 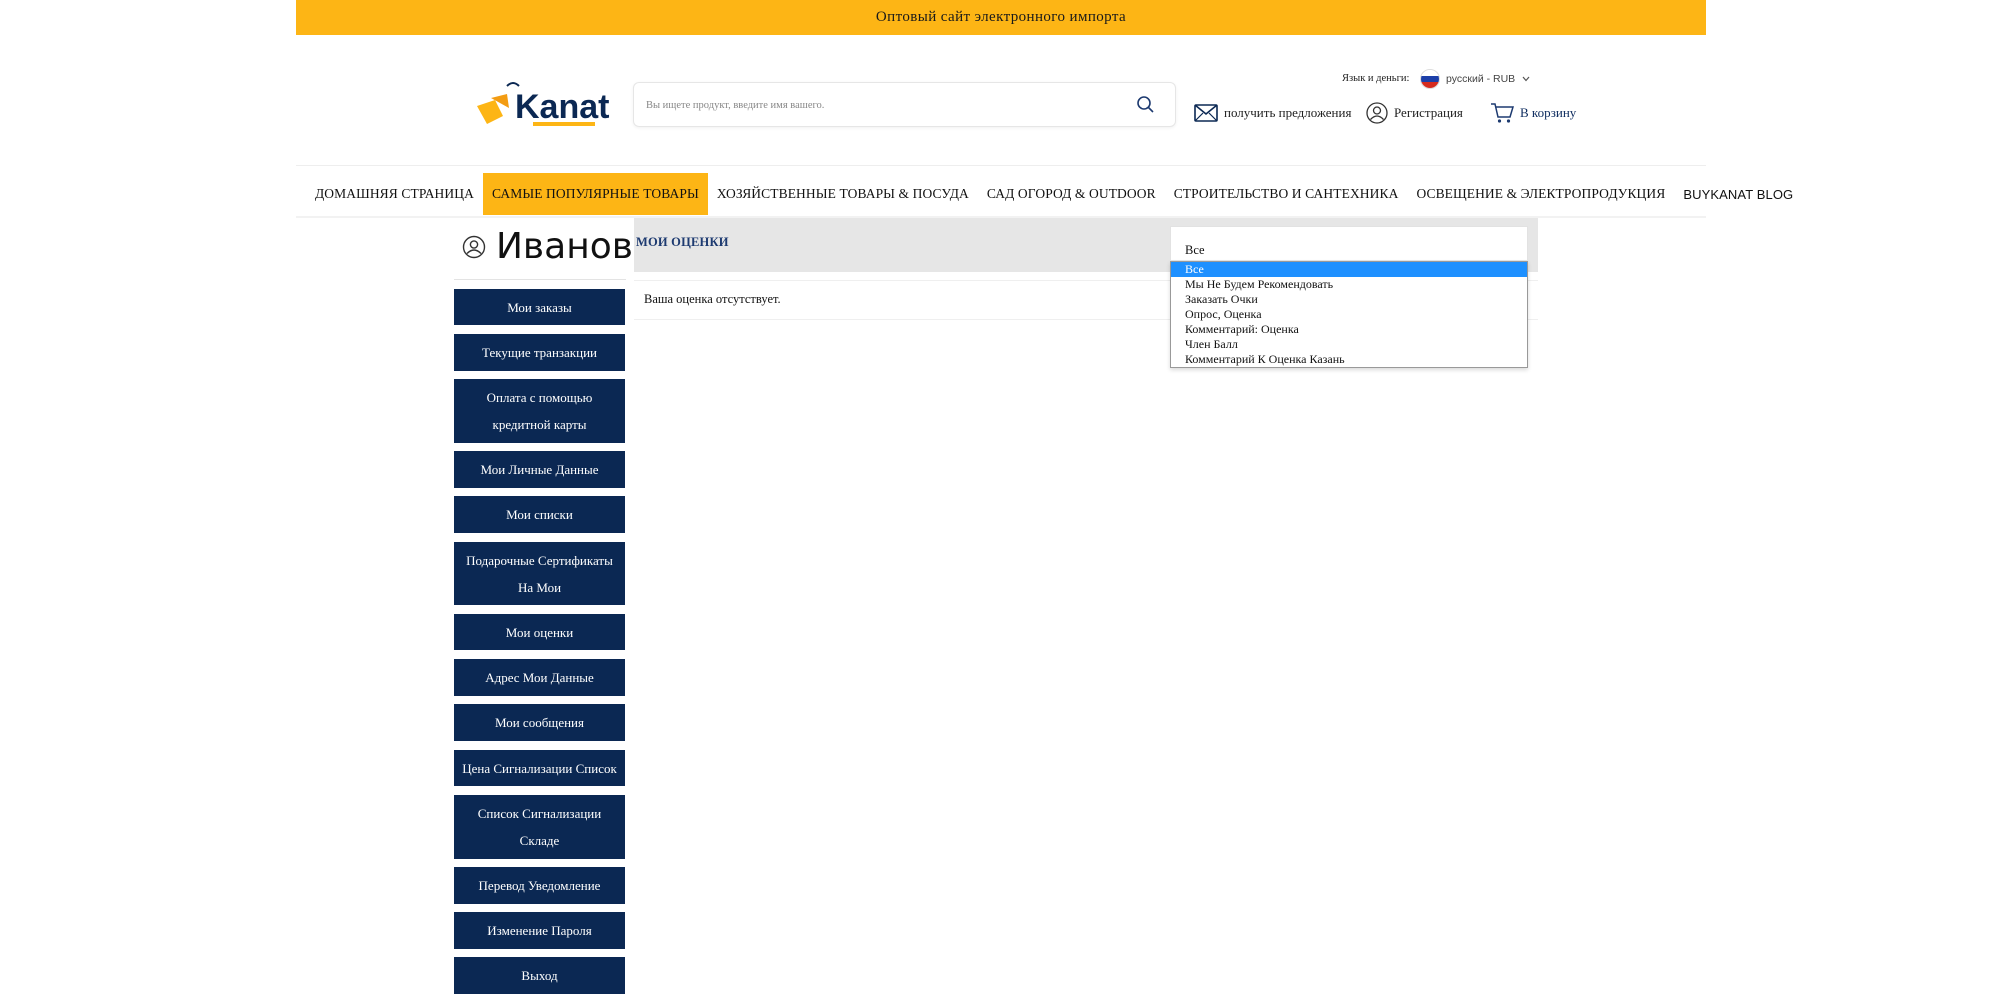 I want to click on user-icon, so click(x=1377, y=113).